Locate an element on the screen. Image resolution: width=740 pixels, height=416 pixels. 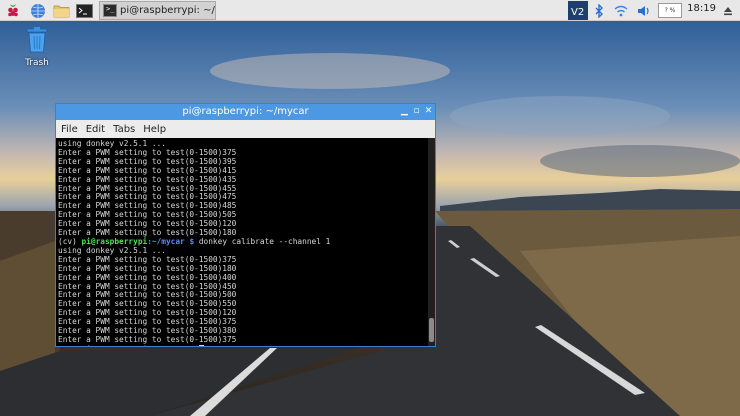
wifi-icon is located at coordinates (621, 10).